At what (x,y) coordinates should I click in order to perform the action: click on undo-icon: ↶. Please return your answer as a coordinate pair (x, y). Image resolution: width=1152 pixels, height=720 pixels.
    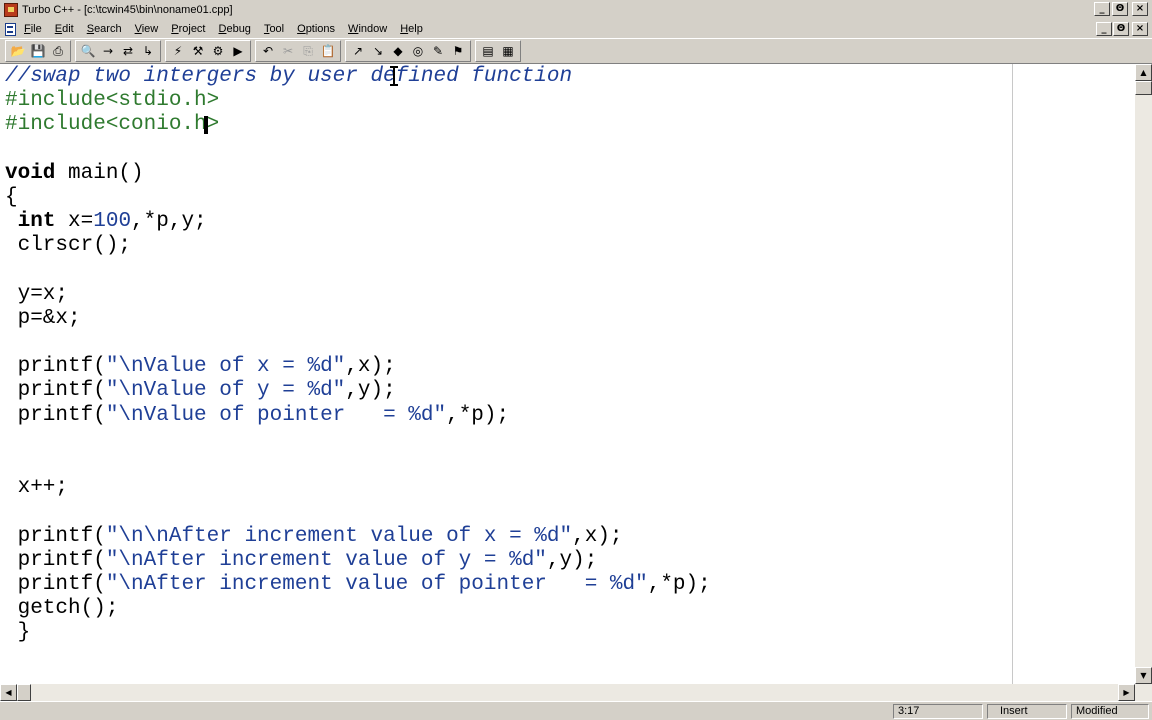
    Looking at the image, I should click on (268, 51).